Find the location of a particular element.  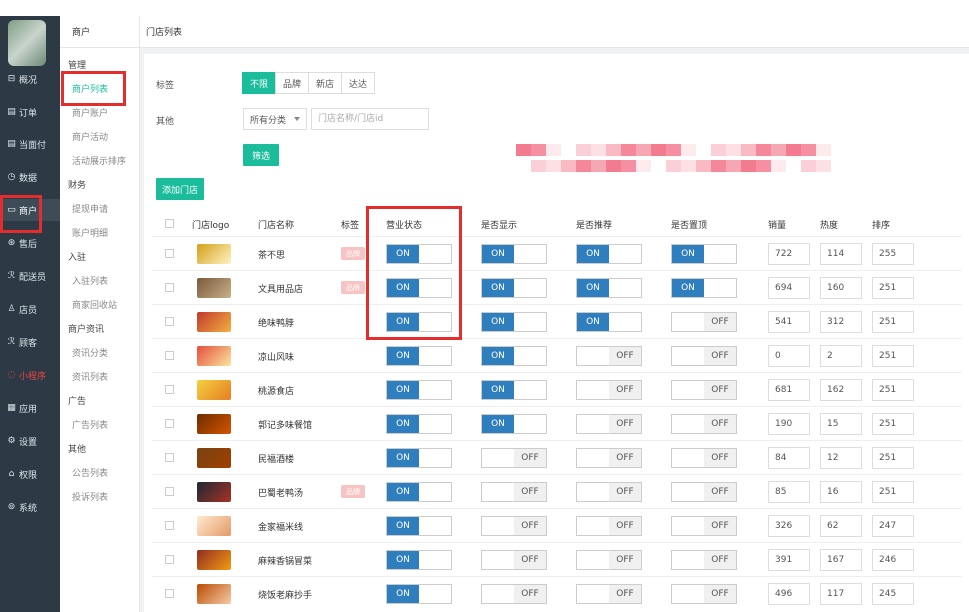

sub-nav-link: 商户活动 is located at coordinates (90, 136).